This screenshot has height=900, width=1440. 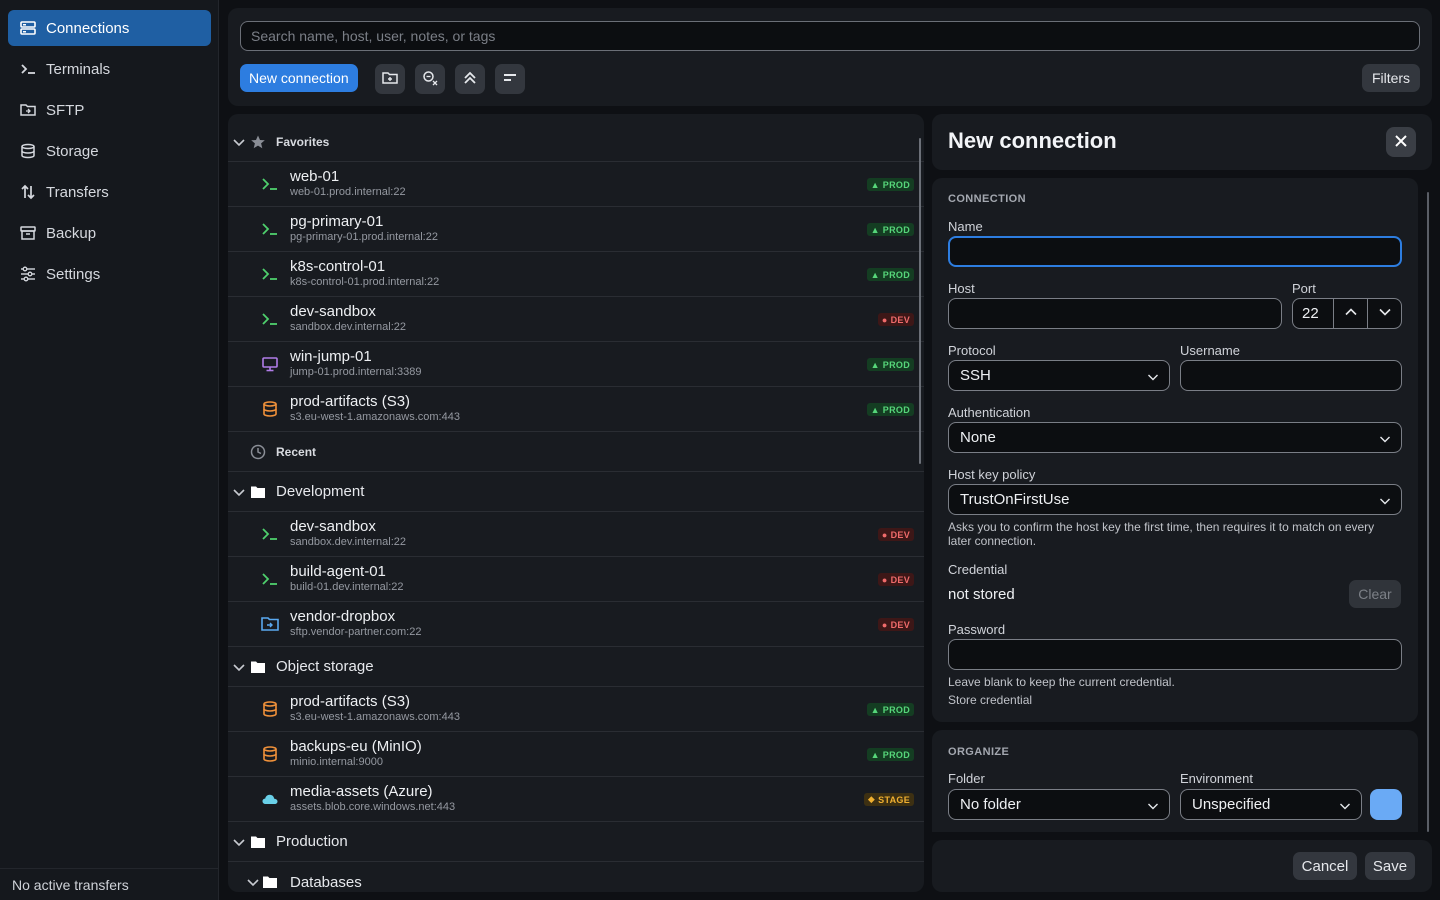 What do you see at coordinates (890, 709) in the screenshot?
I see `env-badge: ▲ PROD` at bounding box center [890, 709].